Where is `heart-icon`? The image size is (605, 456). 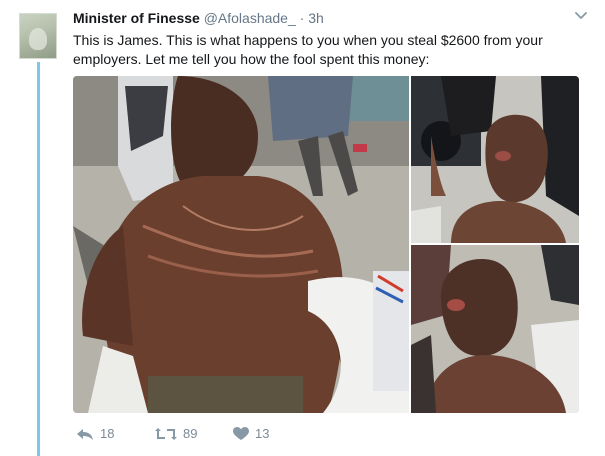
heart-icon is located at coordinates (241, 433).